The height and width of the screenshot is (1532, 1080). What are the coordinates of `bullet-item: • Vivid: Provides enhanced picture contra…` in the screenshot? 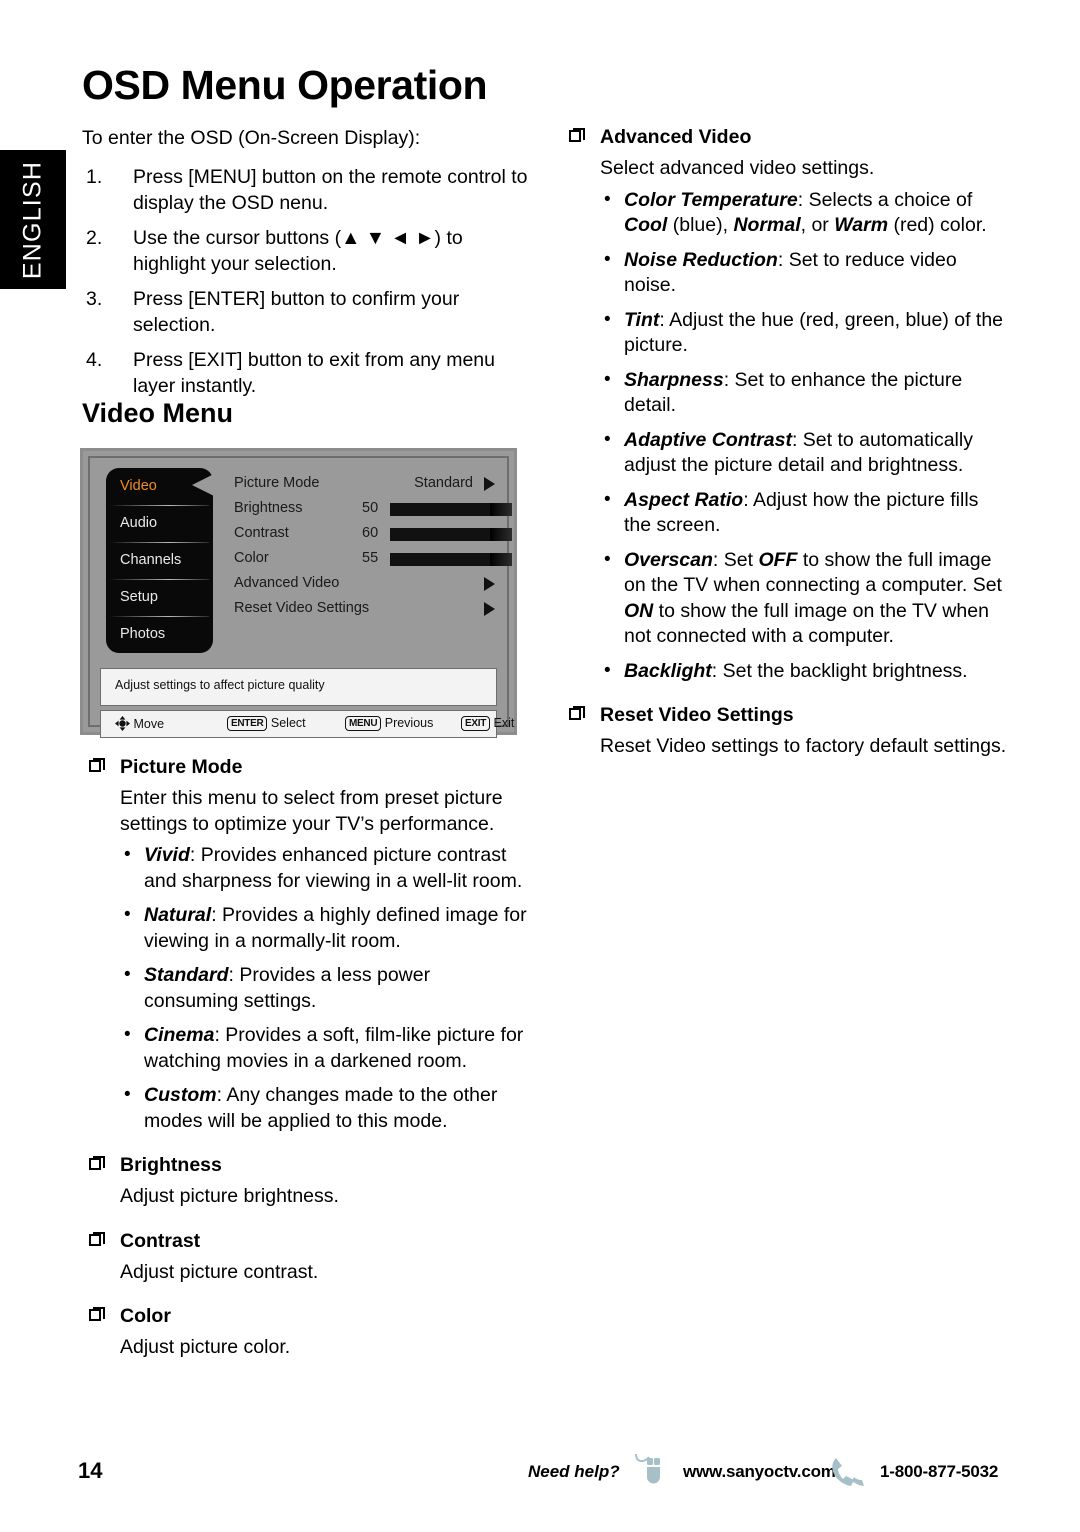 It's located at (305, 868).